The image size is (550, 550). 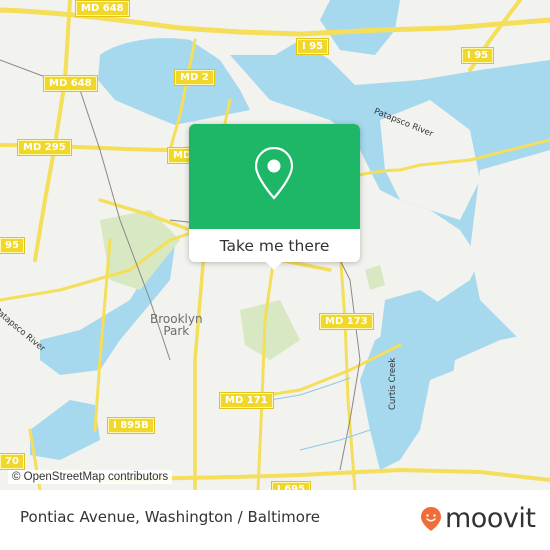 I want to click on location-title: Pontiac Avenue, Washington / Baltimore, so click(x=170, y=517).